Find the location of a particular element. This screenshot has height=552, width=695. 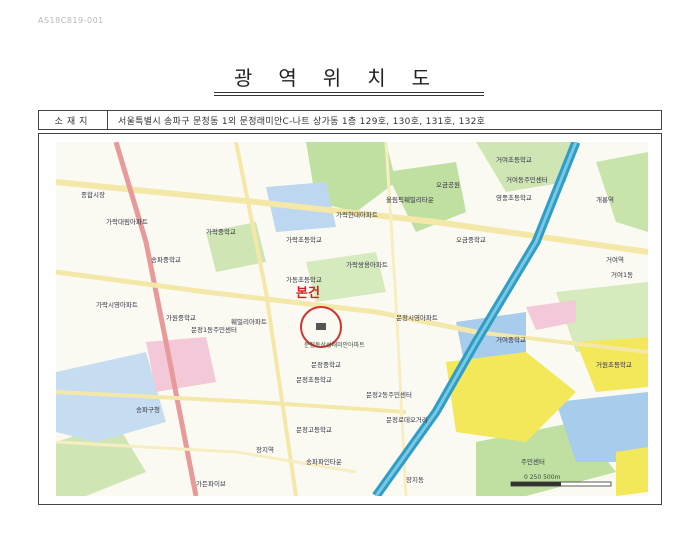

place-label: 장지동 is located at coordinates (415, 479).